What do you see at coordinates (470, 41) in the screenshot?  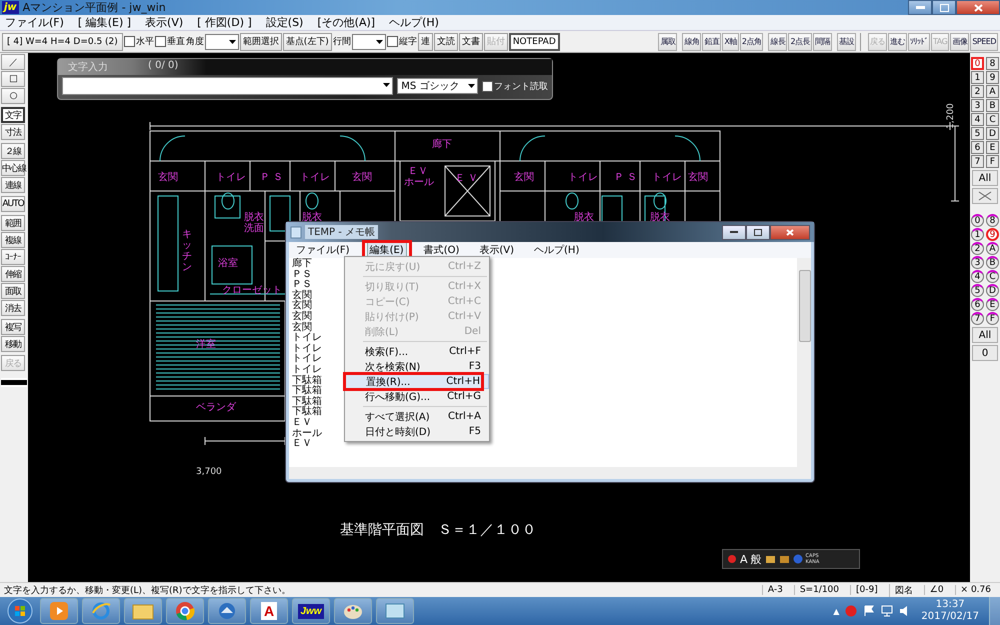 I see `toolbar-button: 文書` at bounding box center [470, 41].